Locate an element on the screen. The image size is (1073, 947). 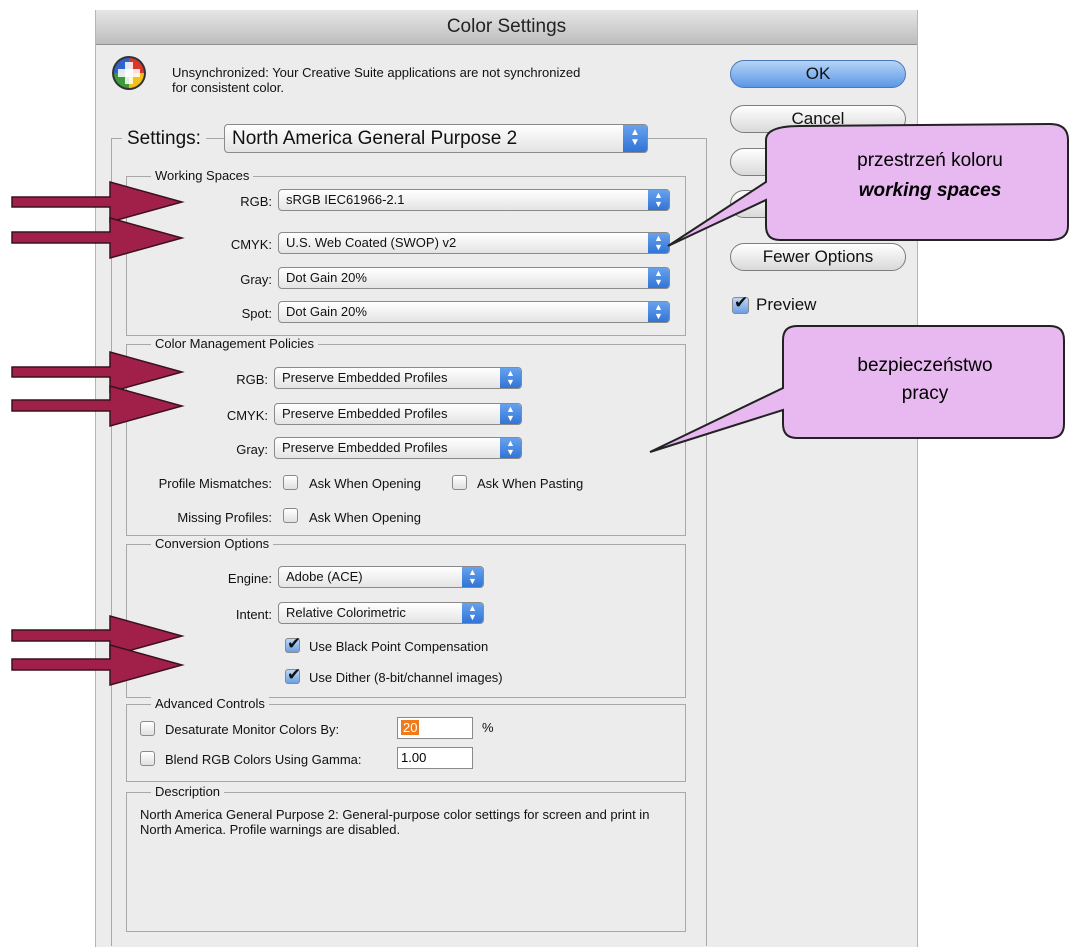
arrow-ws-cmyk is located at coordinates (98, 238).